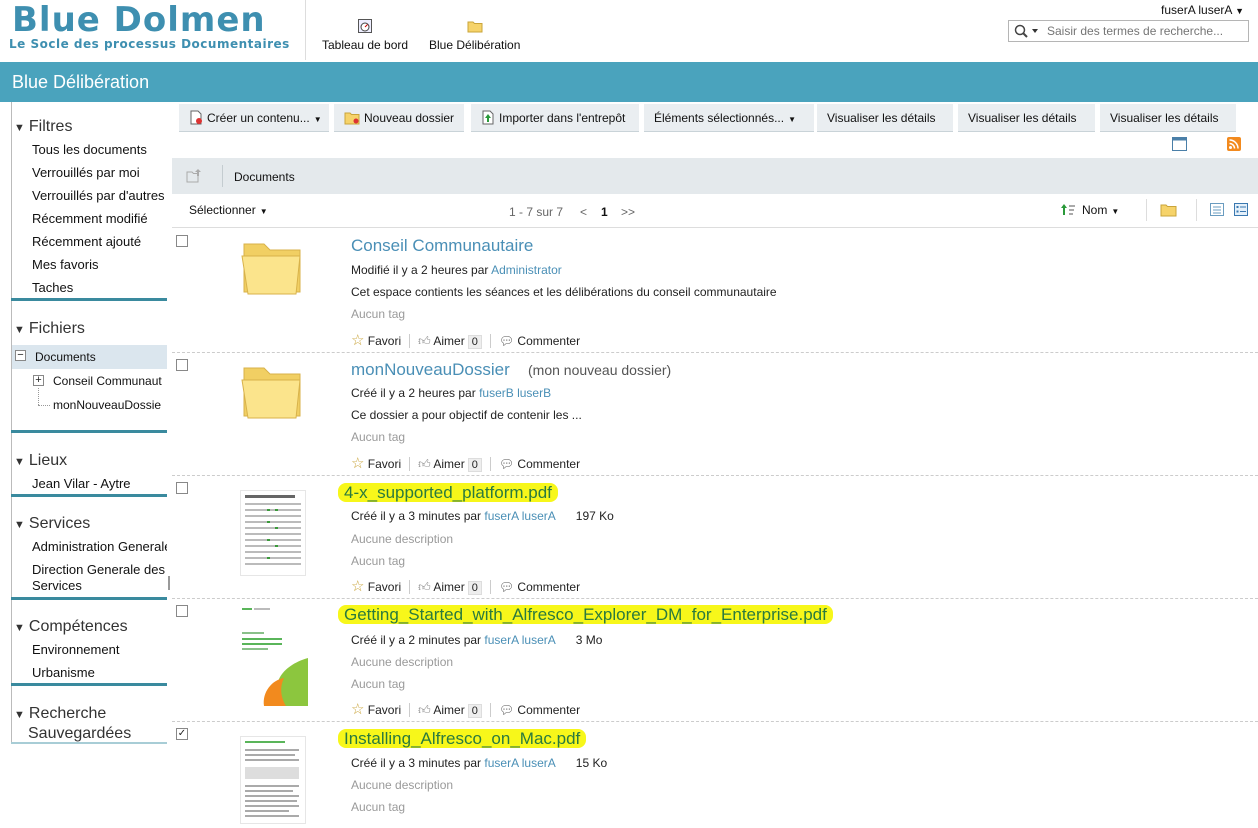  I want to click on saved-search-header: ▼ Recherche, so click(60, 714).